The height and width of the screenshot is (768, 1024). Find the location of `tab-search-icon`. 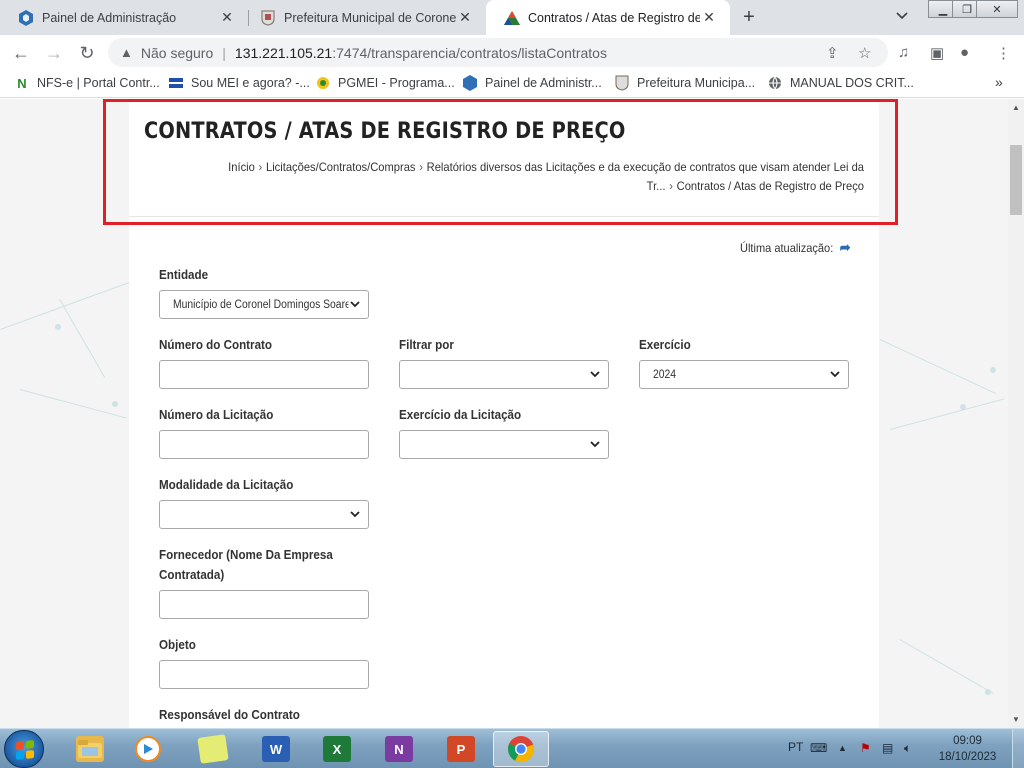

tab-search-icon is located at coordinates (902, 16).